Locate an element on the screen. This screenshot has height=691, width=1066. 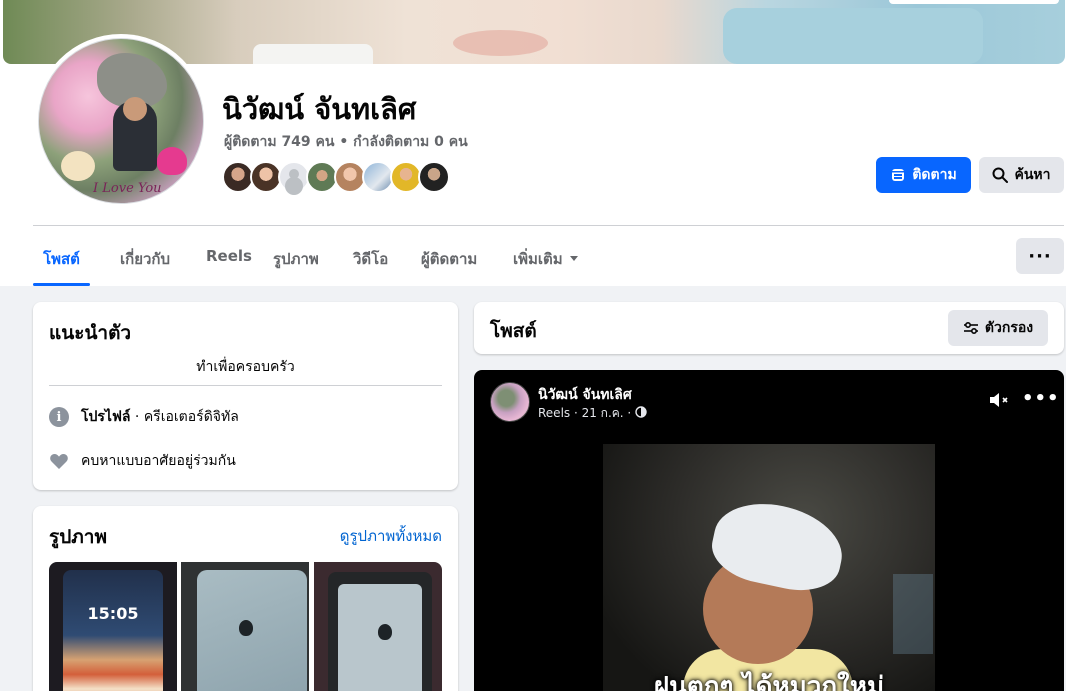
tab-label: ผู้ติดตาม is located at coordinates (449, 259).